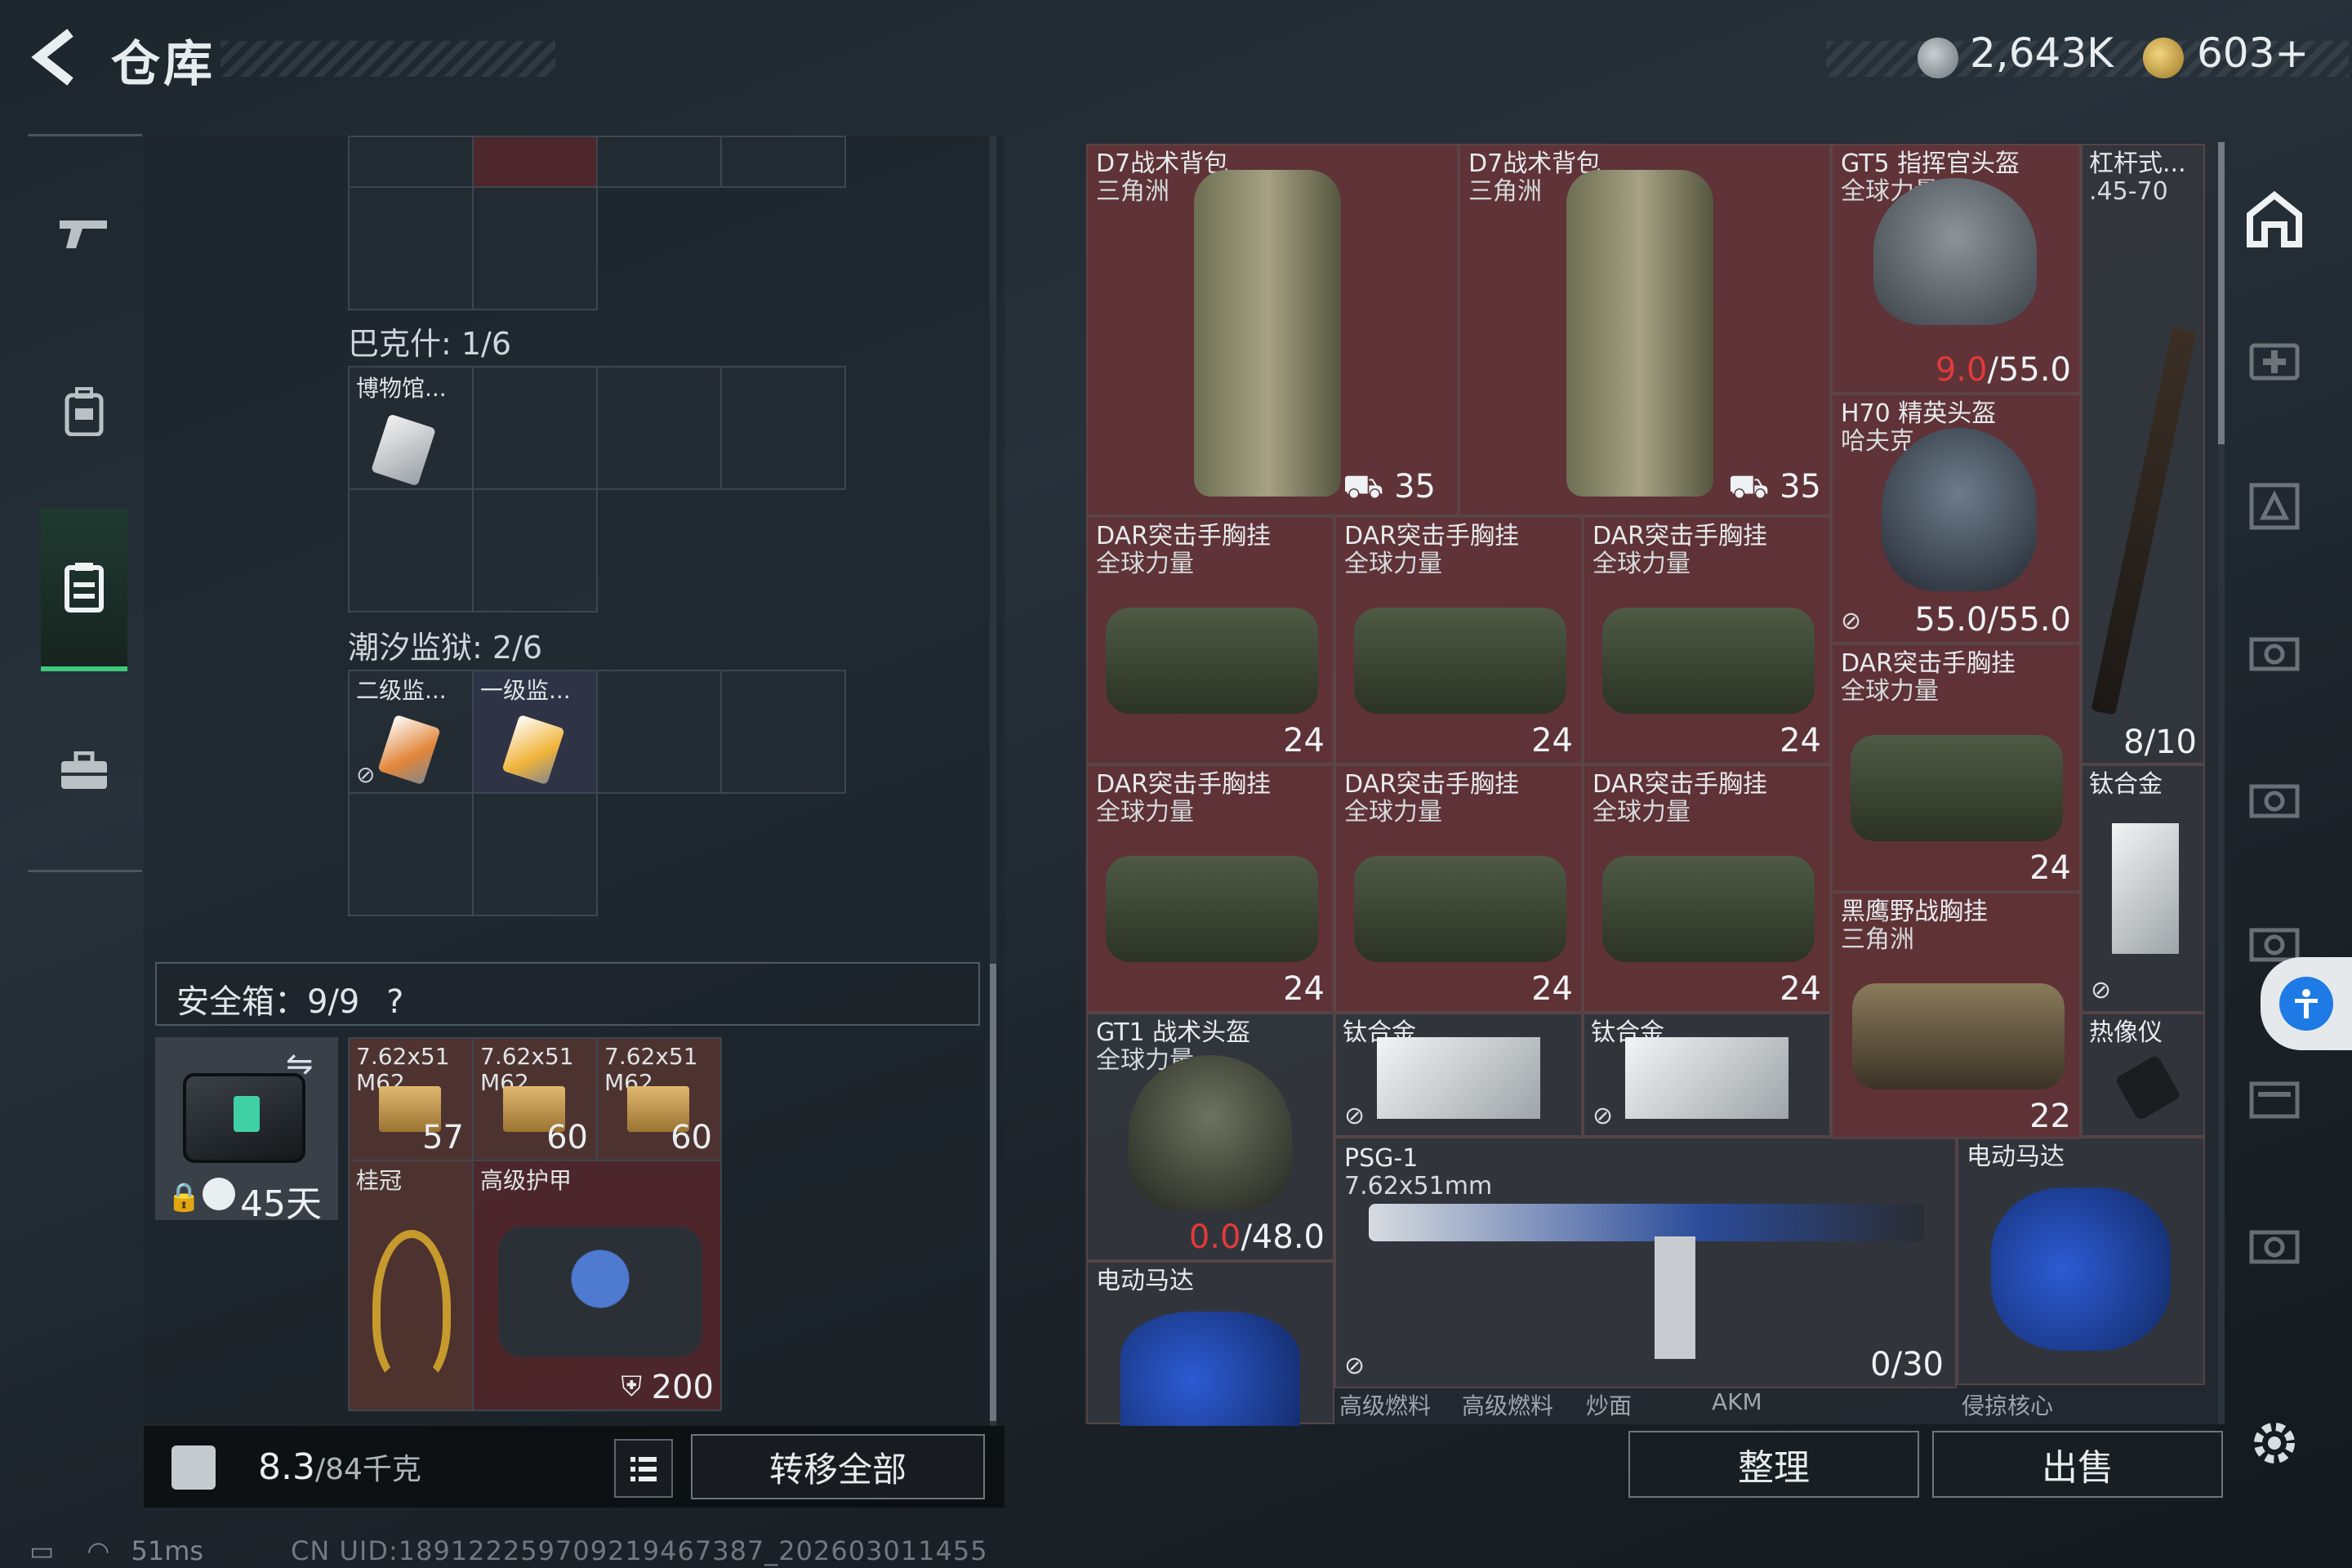 The height and width of the screenshot is (1568, 2352). What do you see at coordinates (1800, 989) in the screenshot?
I see `capacity-value: 24` at bounding box center [1800, 989].